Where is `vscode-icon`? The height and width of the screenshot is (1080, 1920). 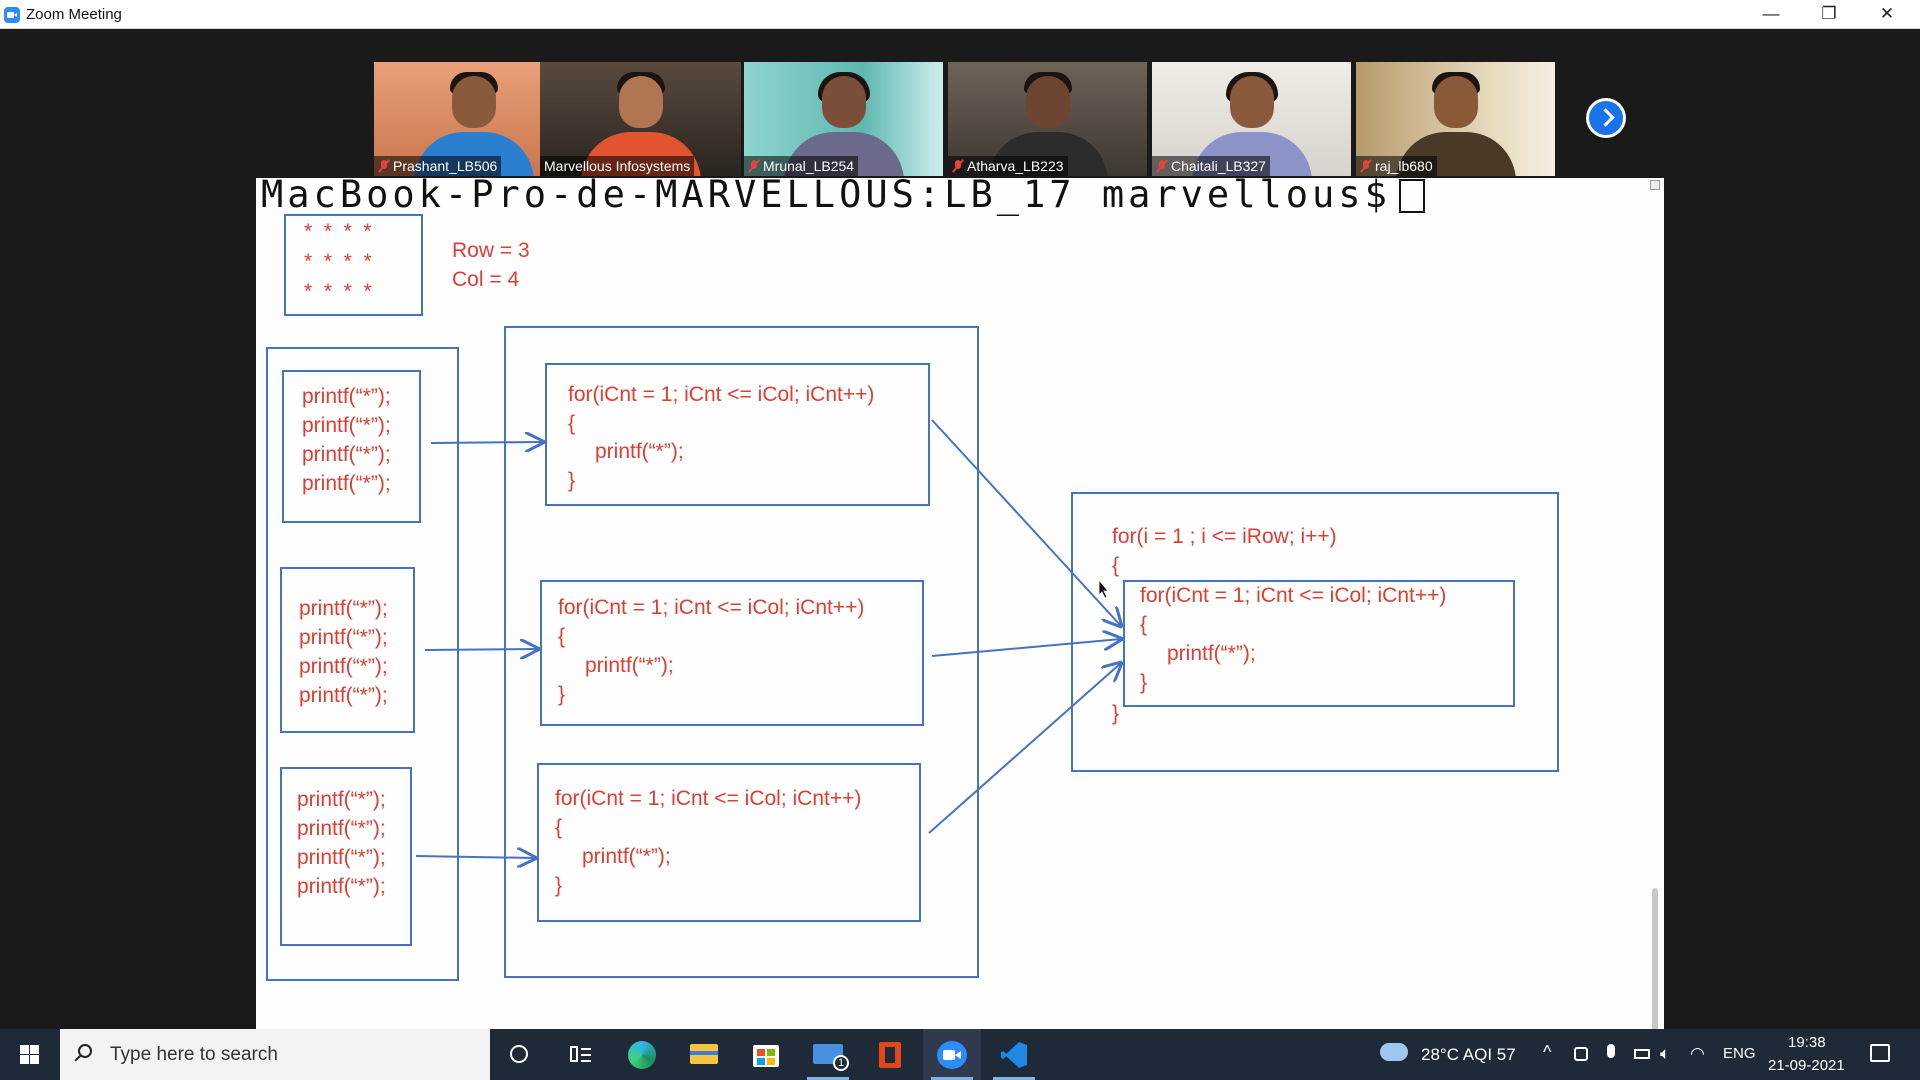
vscode-icon is located at coordinates (1014, 1055).